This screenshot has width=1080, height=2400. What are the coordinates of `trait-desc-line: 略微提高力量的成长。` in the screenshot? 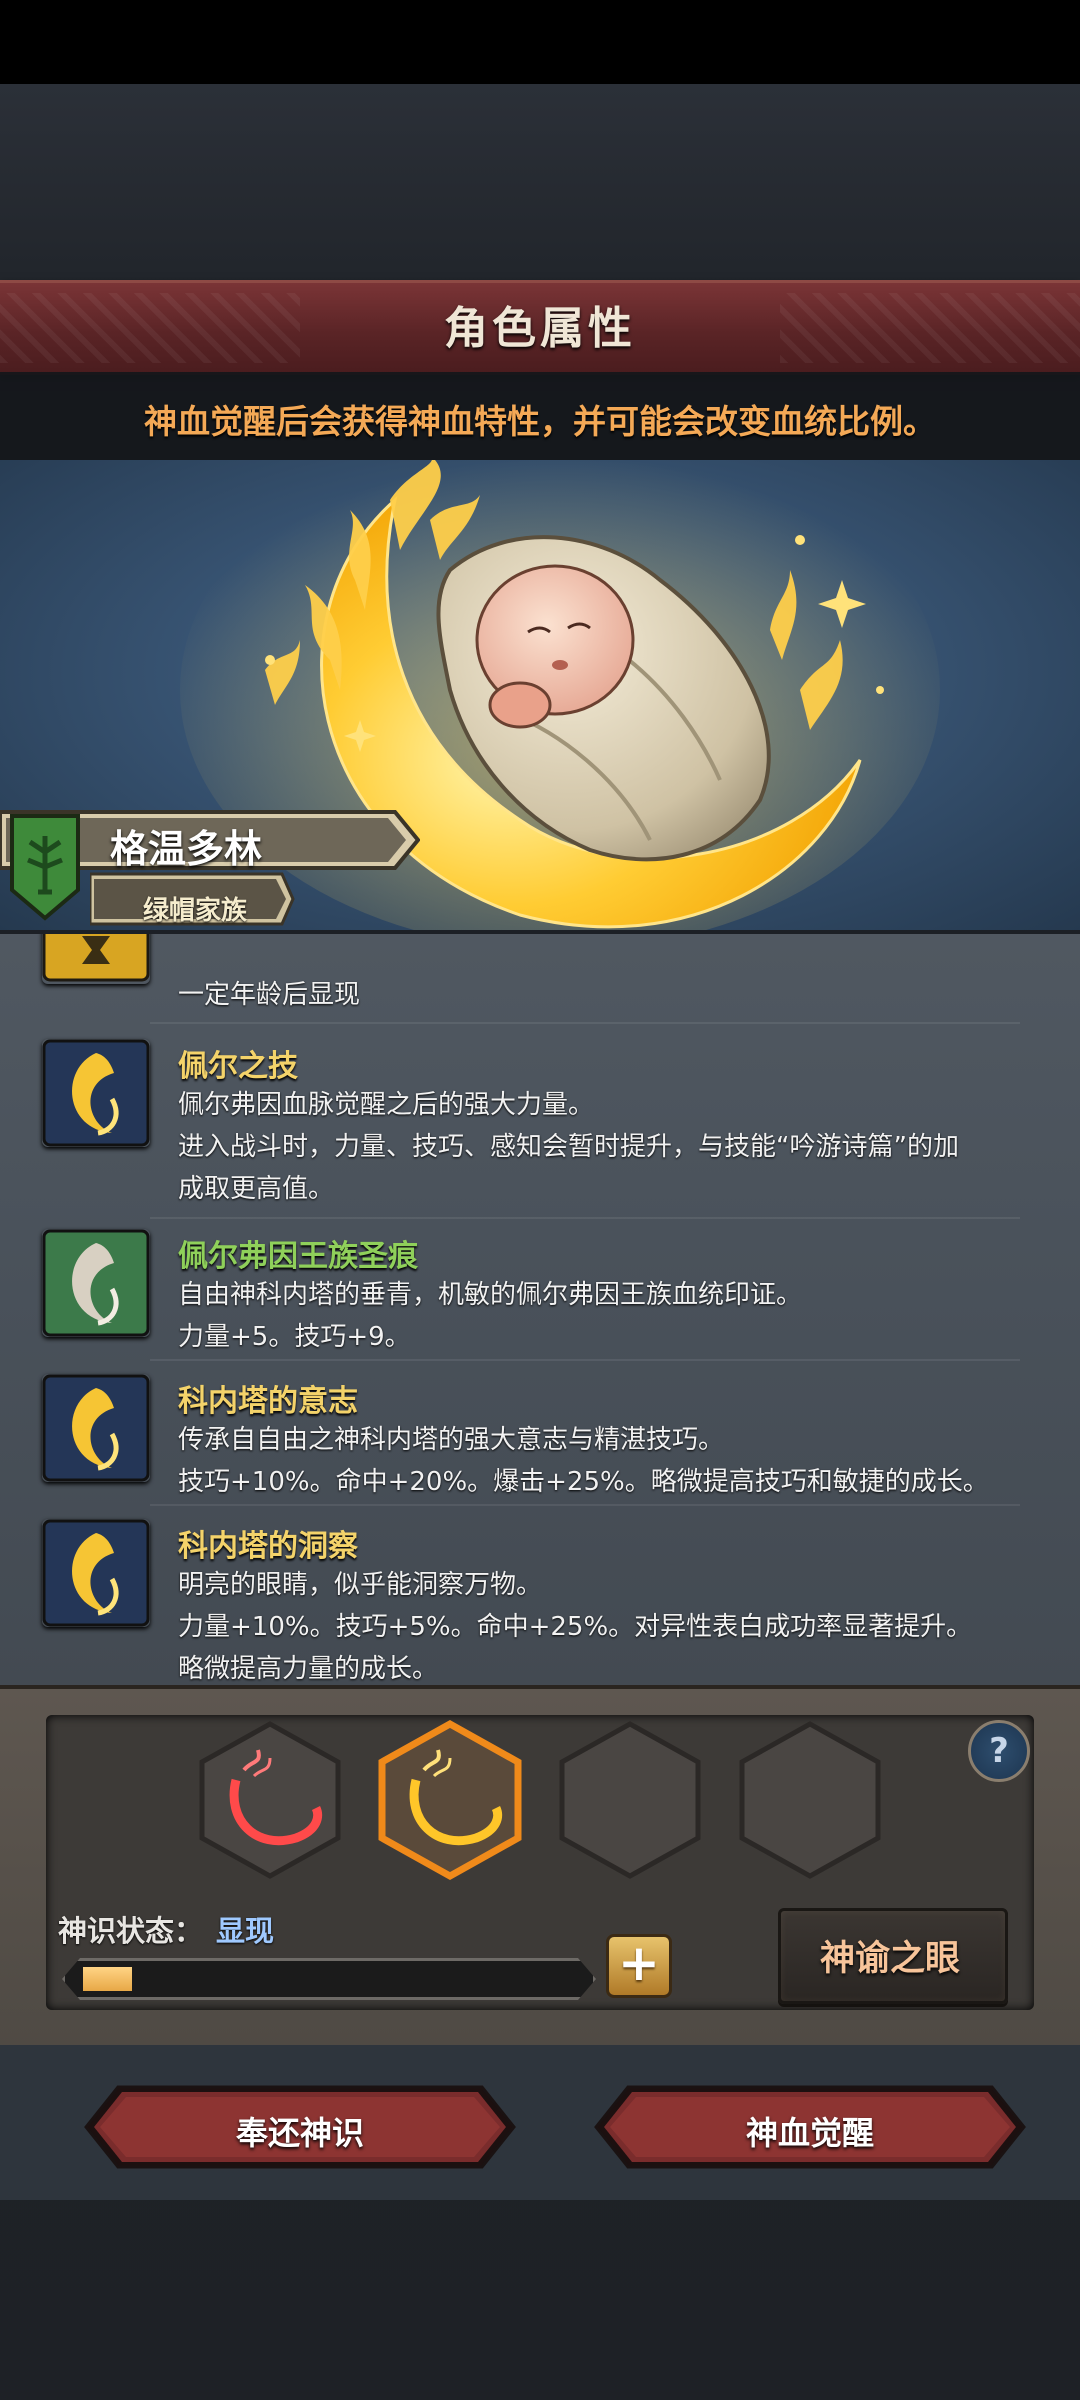 It's located at (308, 1669).